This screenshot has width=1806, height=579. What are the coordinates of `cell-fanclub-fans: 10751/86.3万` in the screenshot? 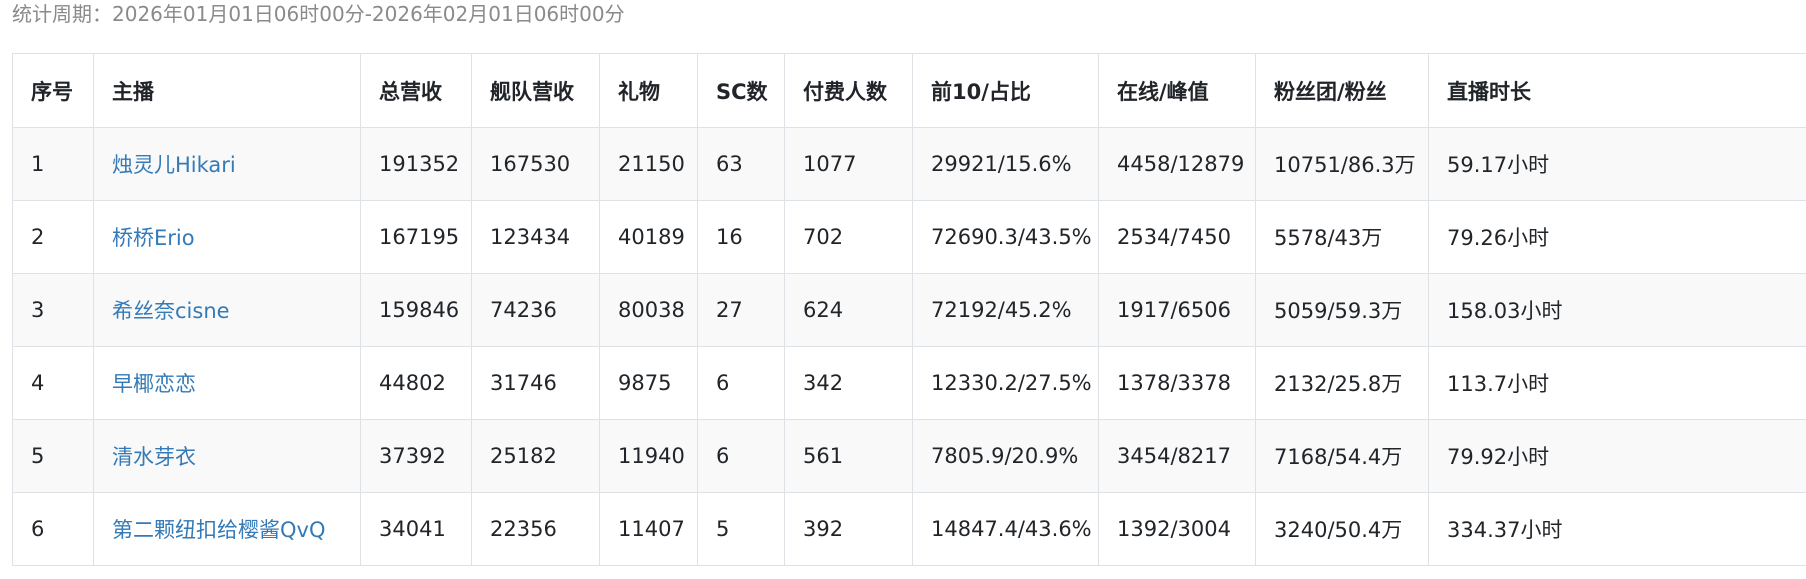 It's located at (1342, 164).